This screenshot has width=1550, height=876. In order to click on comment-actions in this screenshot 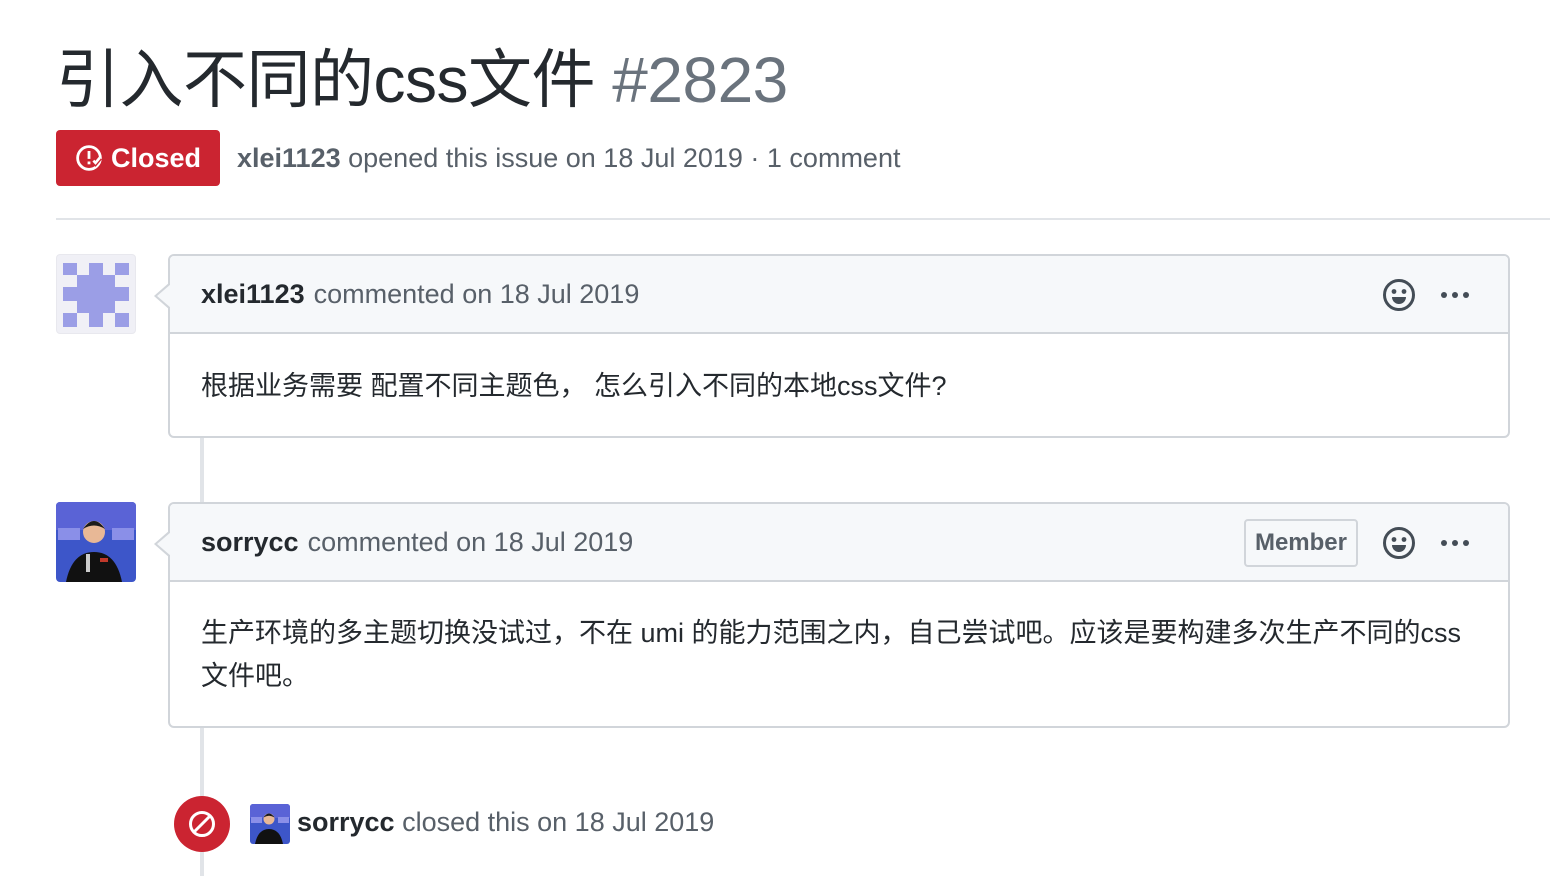, I will do `click(1427, 295)`.